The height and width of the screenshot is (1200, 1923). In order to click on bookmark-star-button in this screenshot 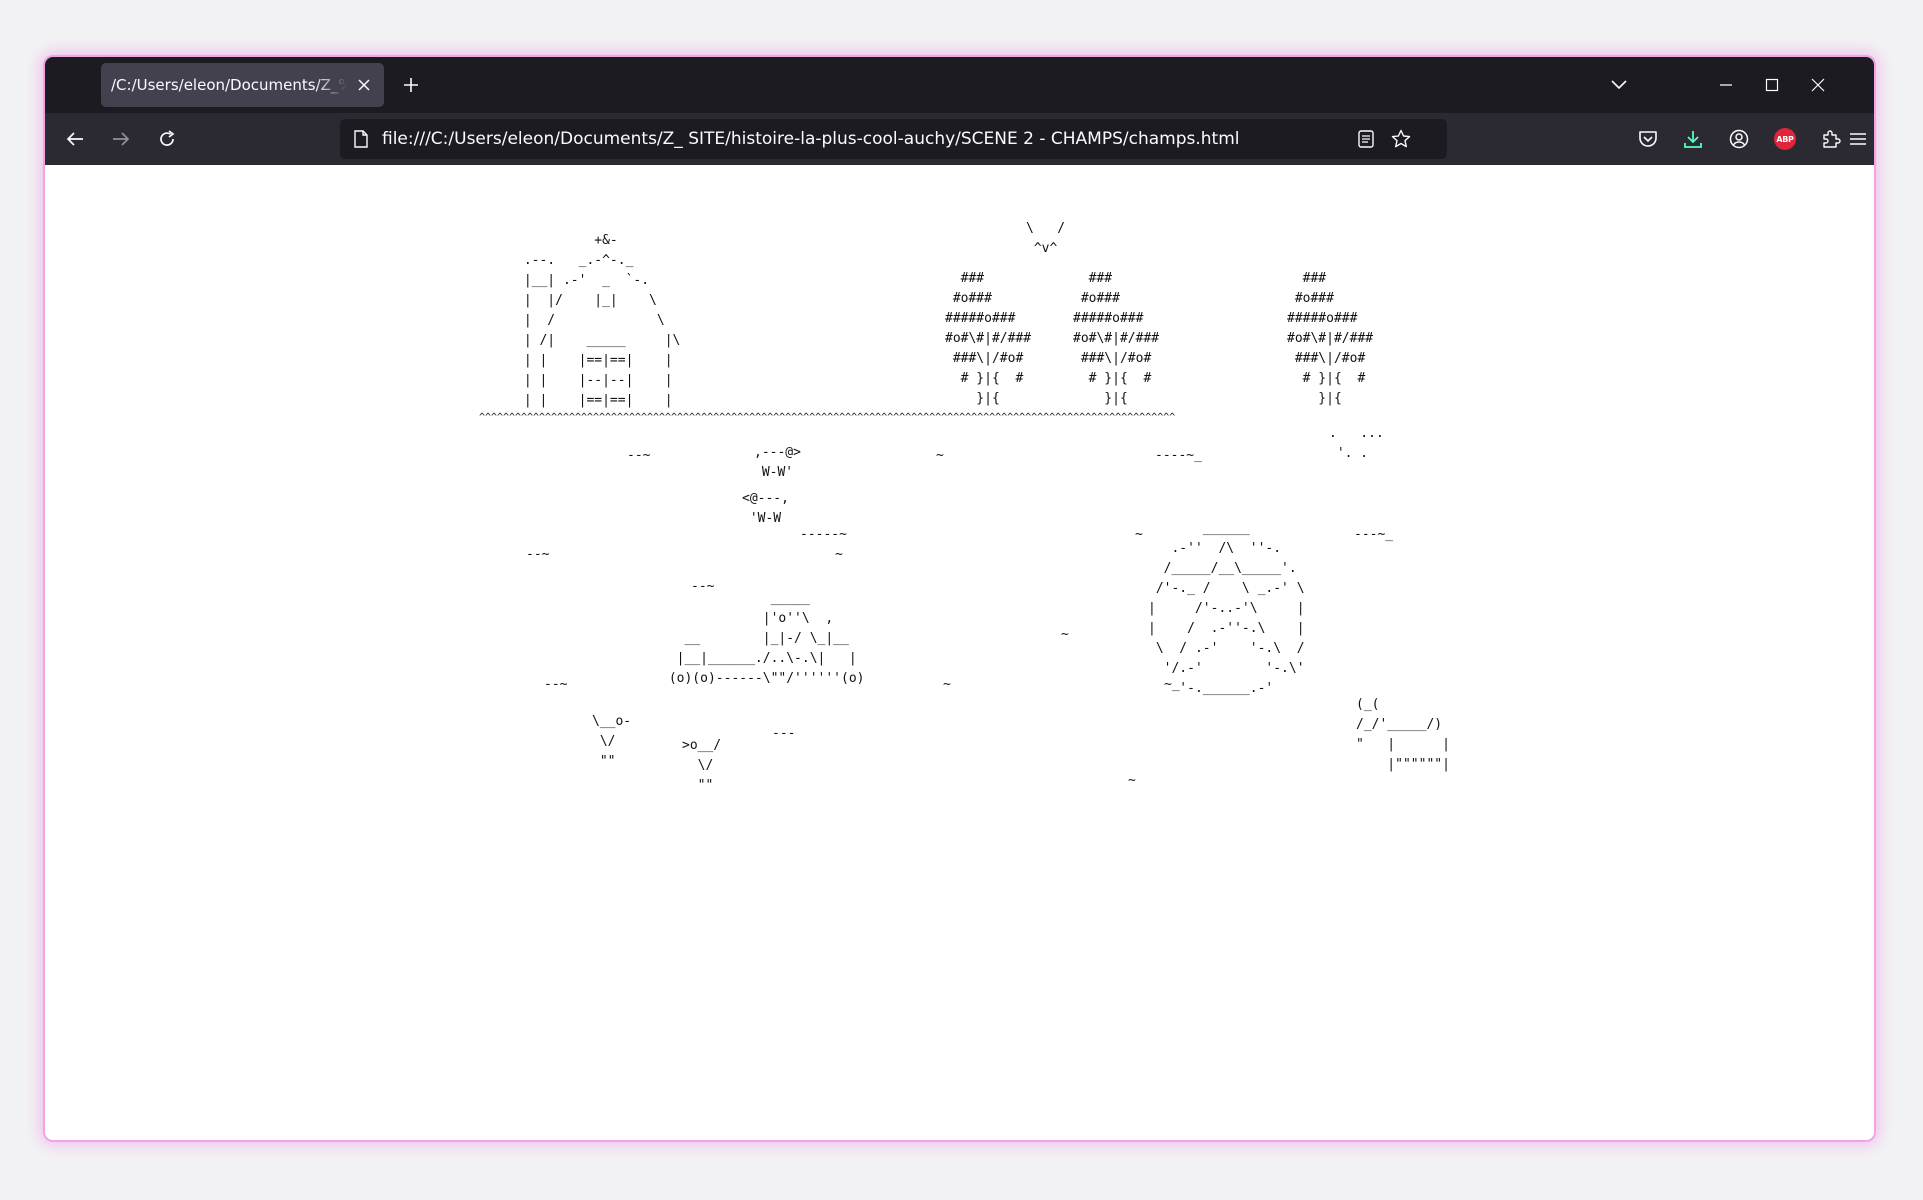, I will do `click(1401, 139)`.